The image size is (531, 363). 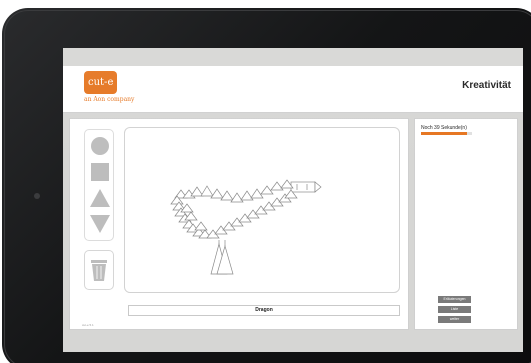 I want to click on camera-dot, so click(x=37, y=196).